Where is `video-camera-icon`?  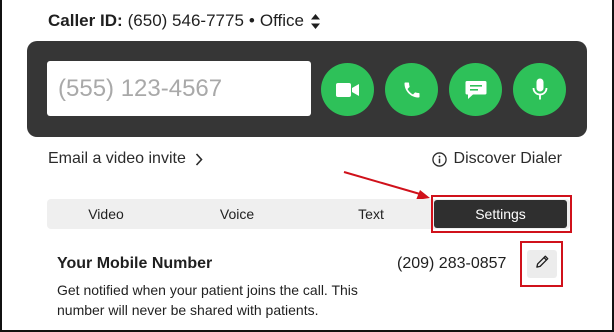 video-camera-icon is located at coordinates (347, 90).